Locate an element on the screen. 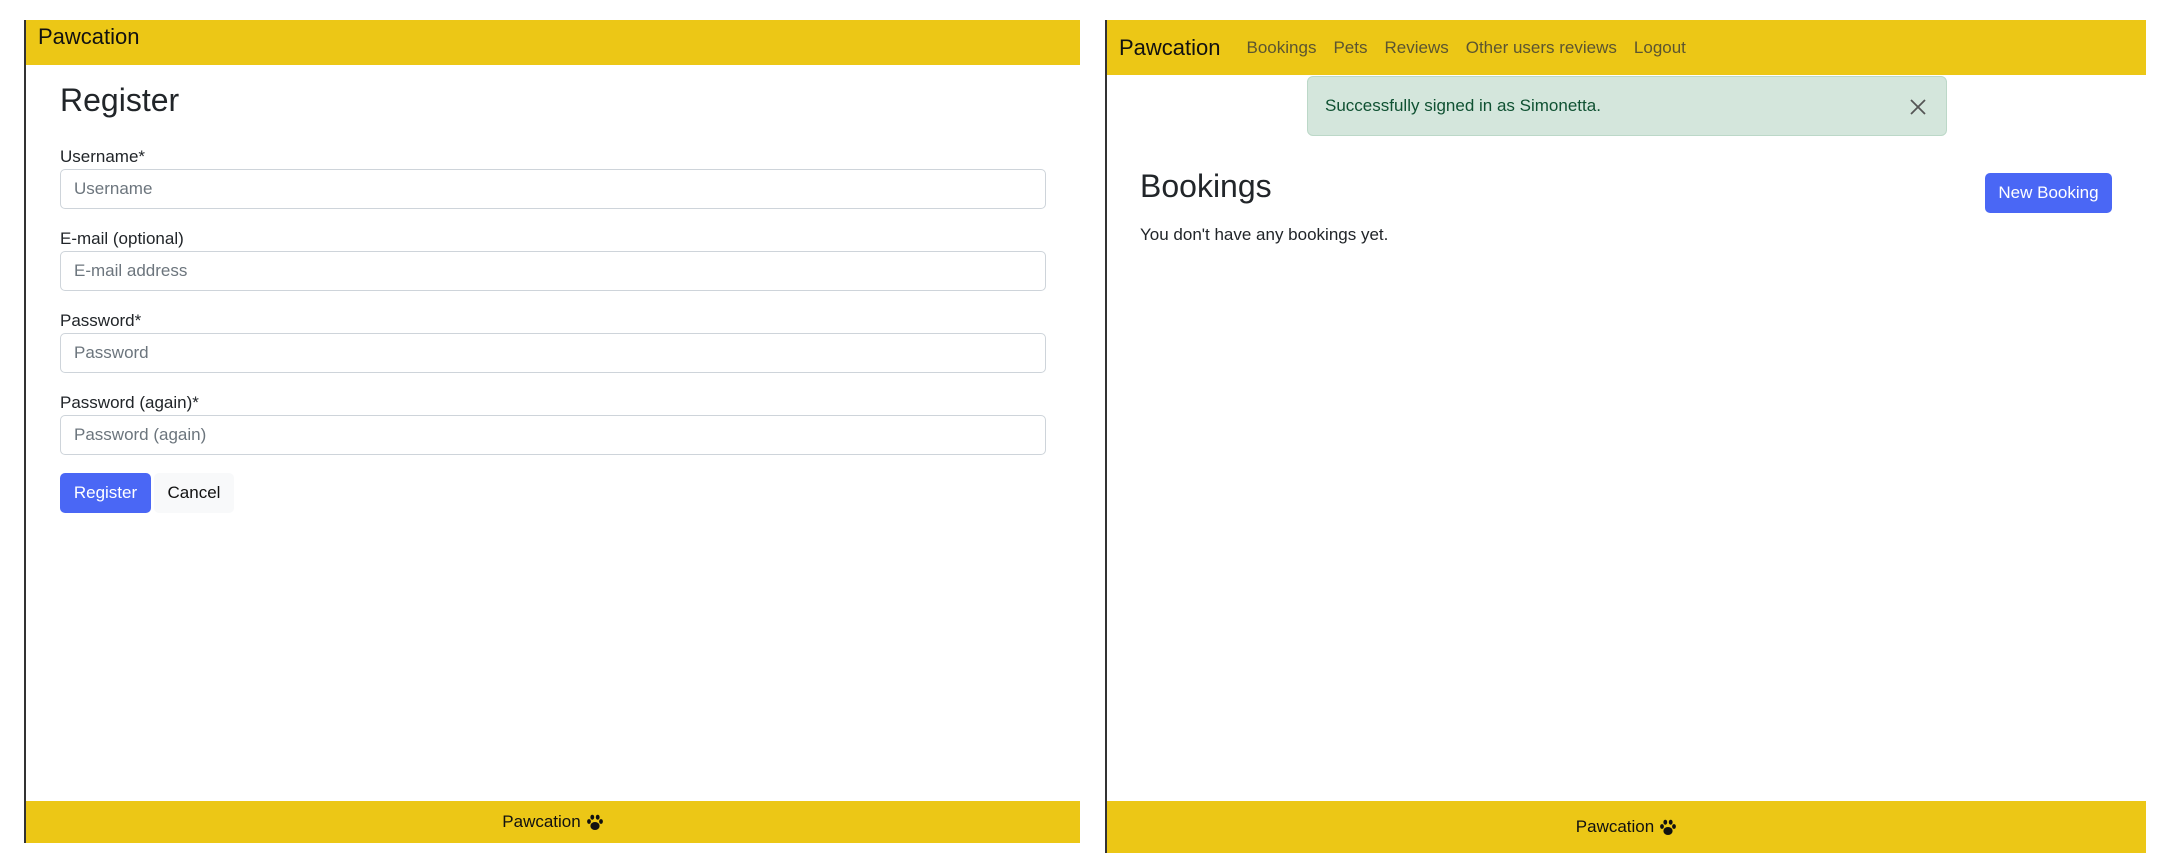  alert-text: Successfully signed in as Simonetta. is located at coordinates (1463, 105).